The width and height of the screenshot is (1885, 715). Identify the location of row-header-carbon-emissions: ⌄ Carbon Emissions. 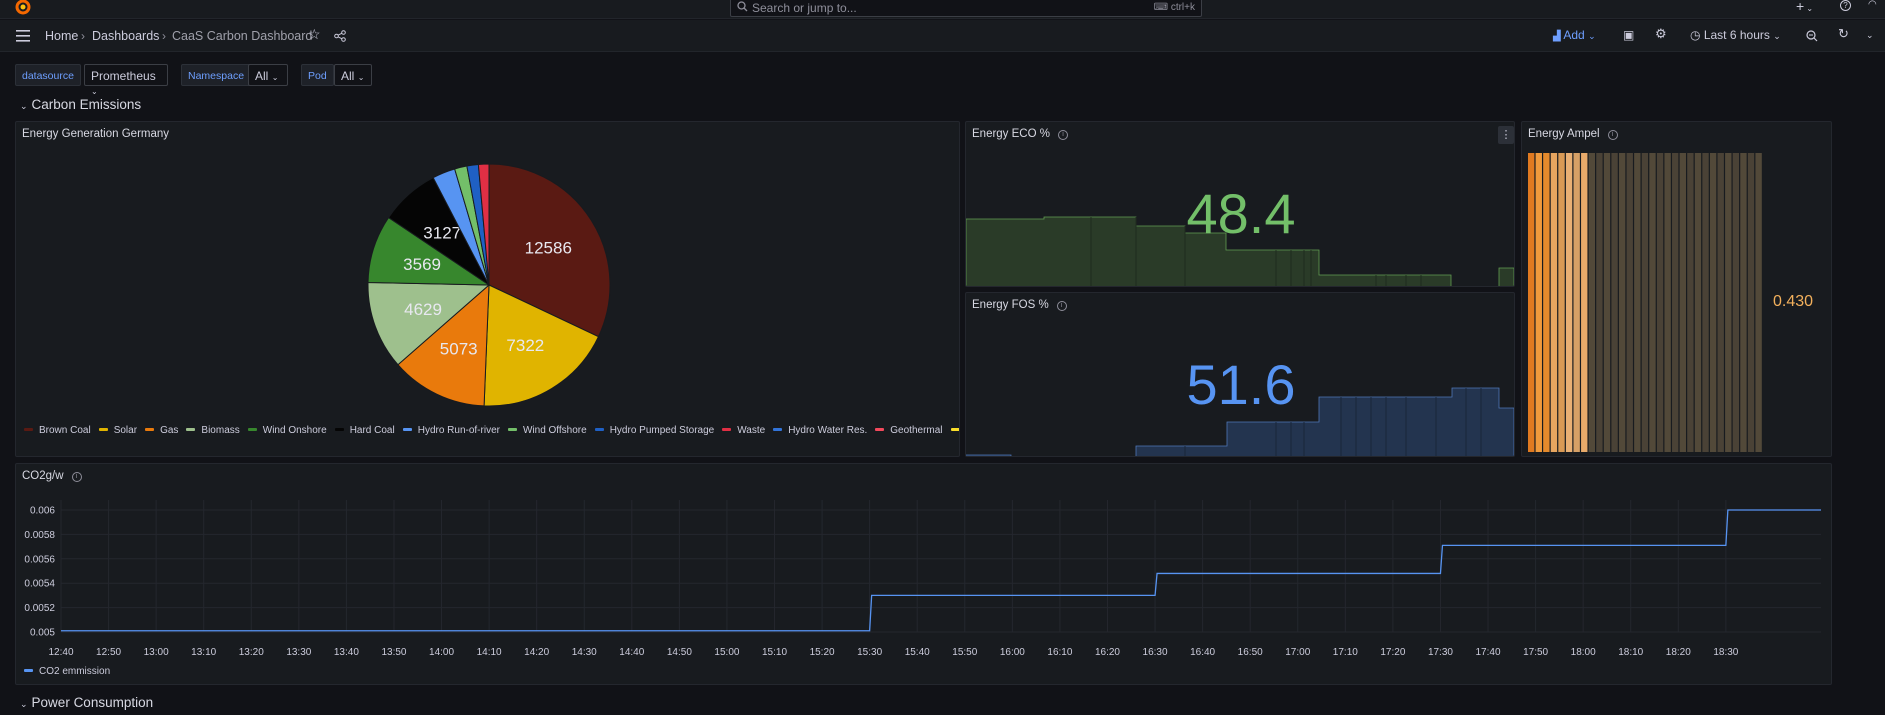
(80, 104).